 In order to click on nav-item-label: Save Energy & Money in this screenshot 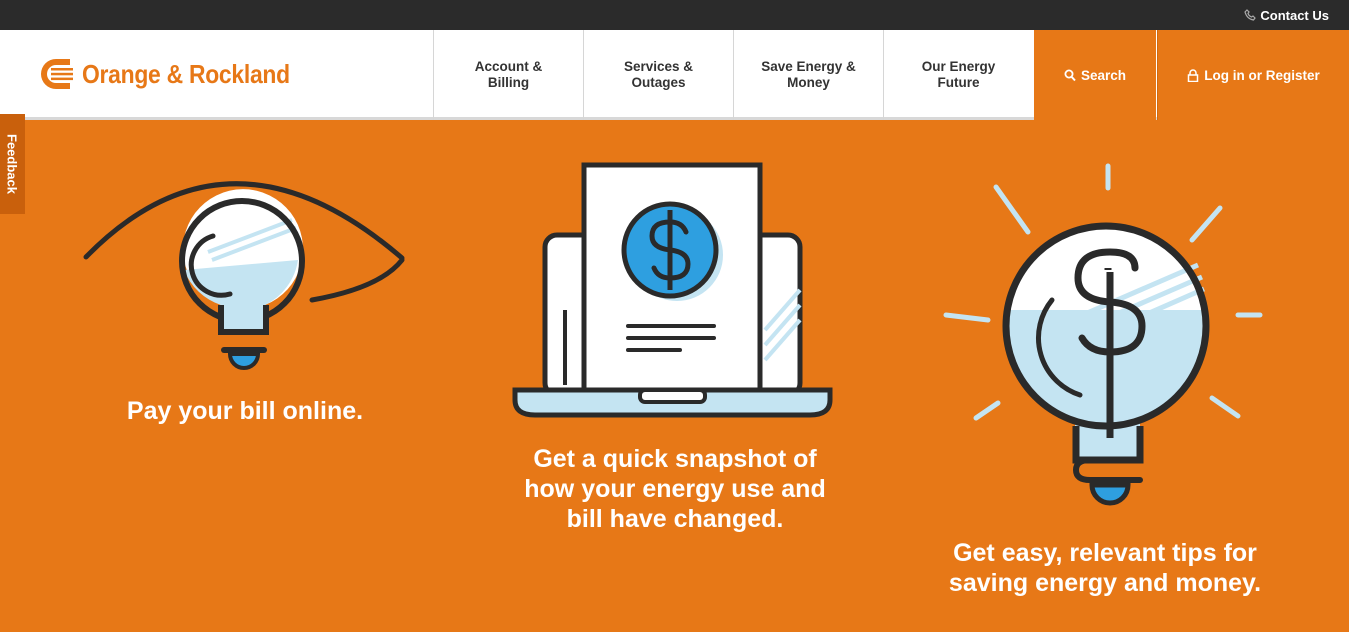, I will do `click(808, 74)`.